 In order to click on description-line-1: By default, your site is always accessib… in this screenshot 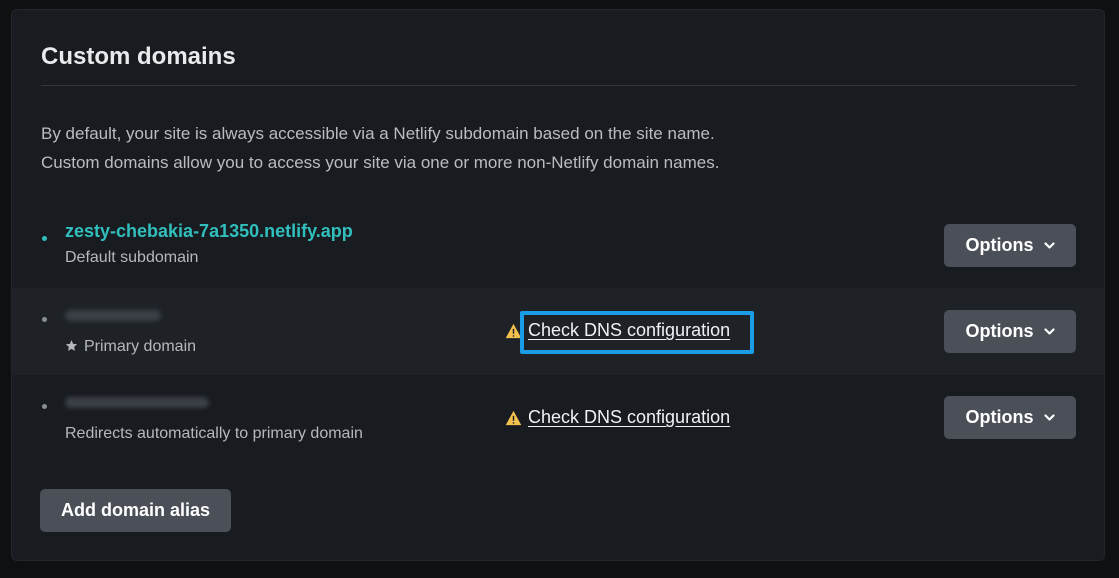, I will do `click(378, 133)`.